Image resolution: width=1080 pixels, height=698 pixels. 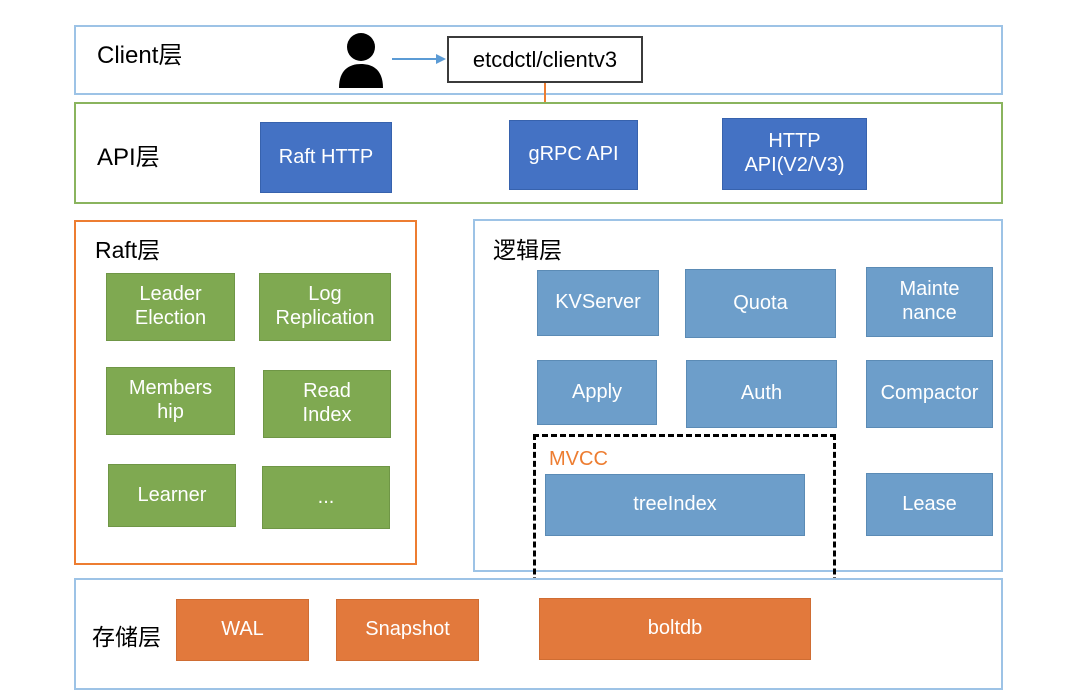 What do you see at coordinates (929, 302) in the screenshot?
I see `logic-box-maintenance: Mainte nance` at bounding box center [929, 302].